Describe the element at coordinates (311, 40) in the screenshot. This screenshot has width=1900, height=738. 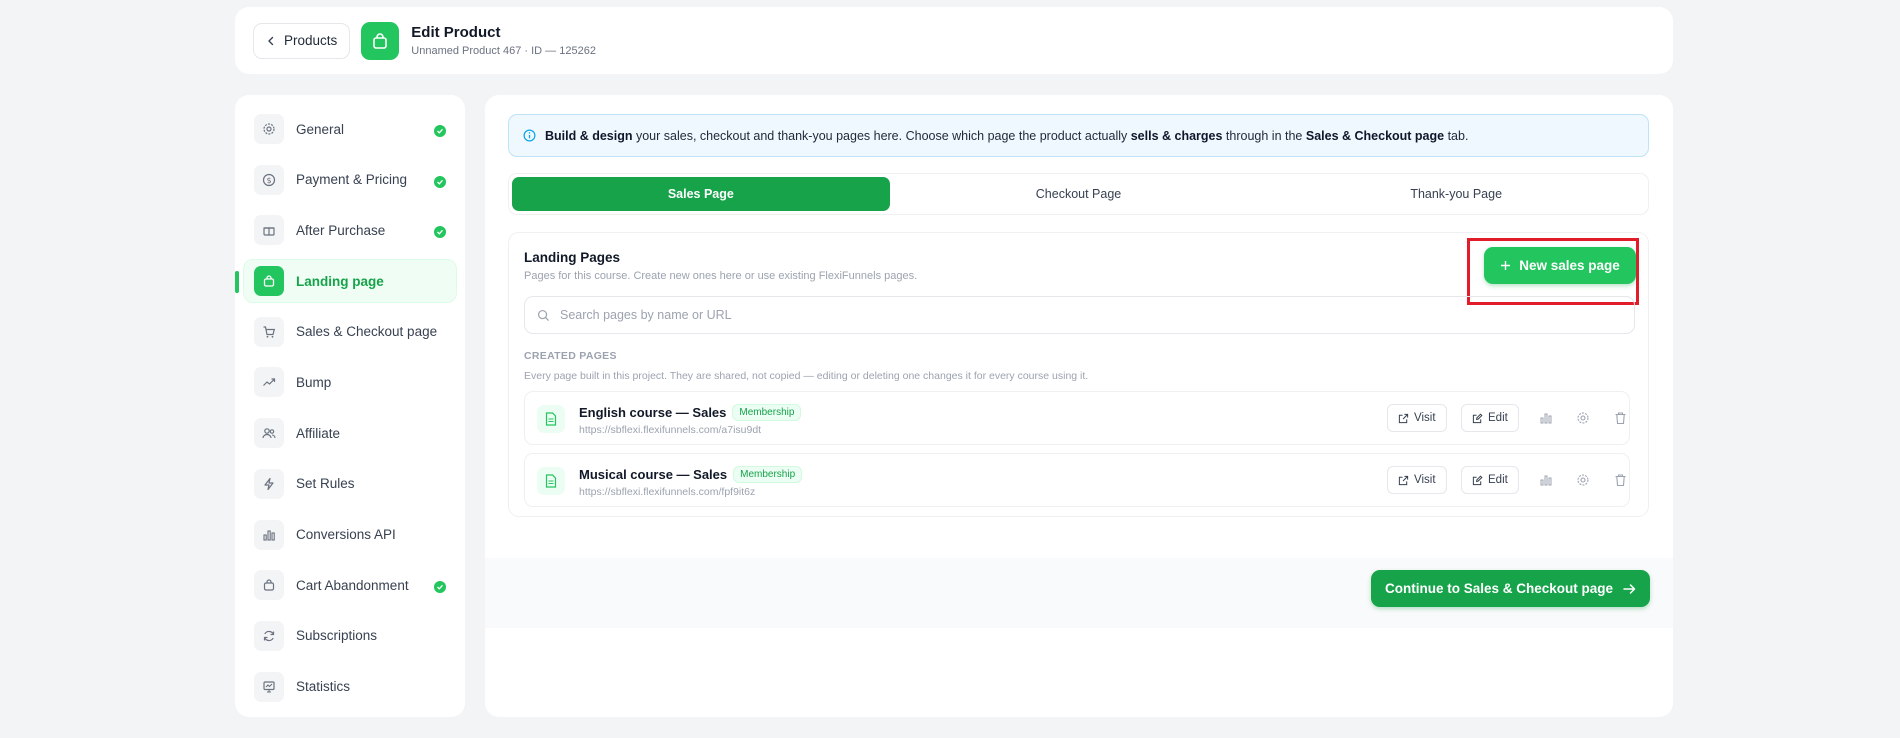
I see `back-button-label: Products` at that location.